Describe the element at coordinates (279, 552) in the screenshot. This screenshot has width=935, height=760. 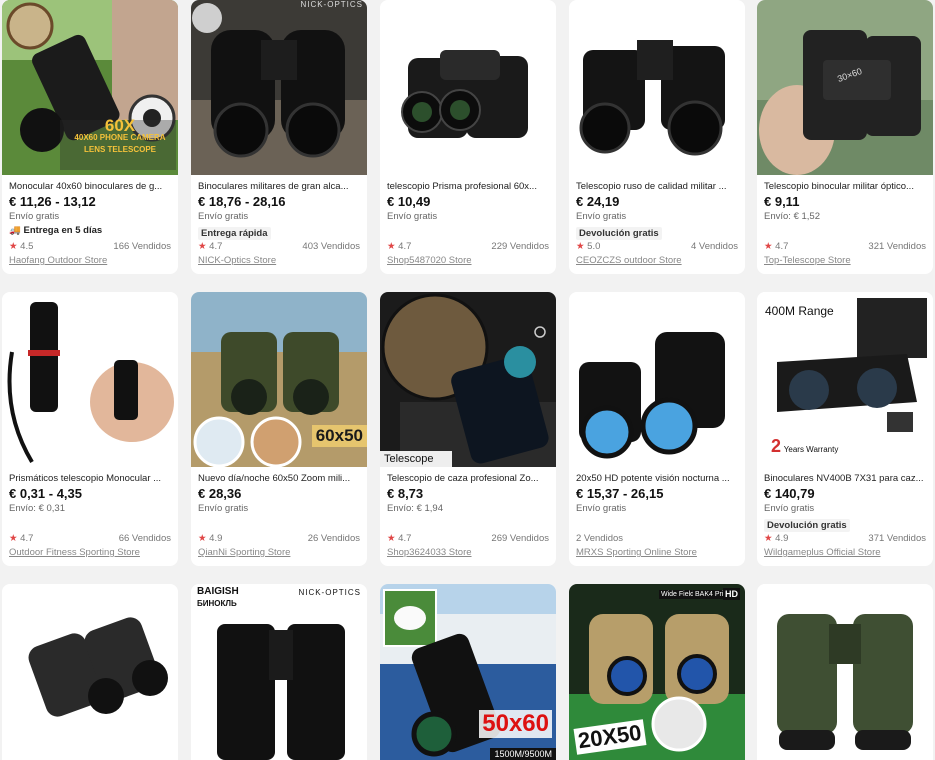
I see `store-link: QianNi Sporting Store` at that location.